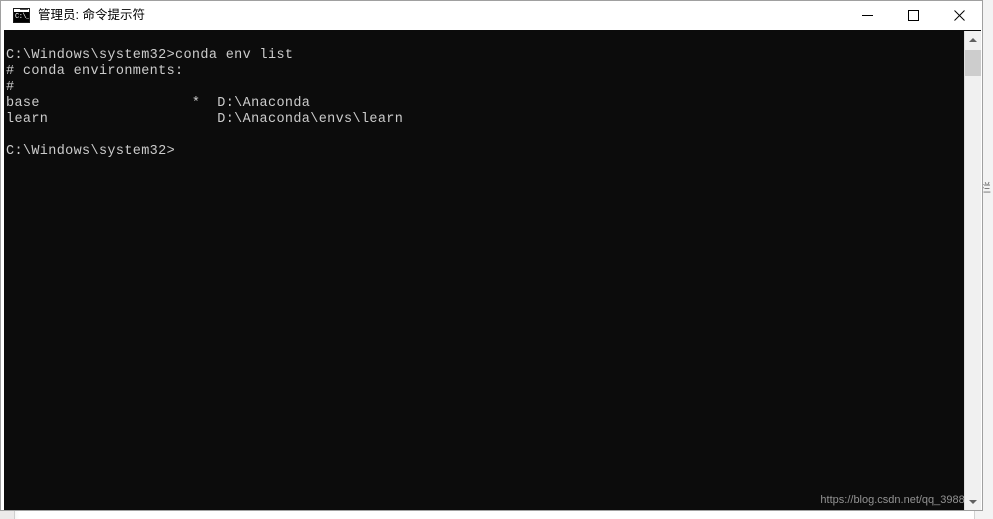  Describe the element at coordinates (91, 15) in the screenshot. I see `window-title: 管理员: 命令提示符` at that location.